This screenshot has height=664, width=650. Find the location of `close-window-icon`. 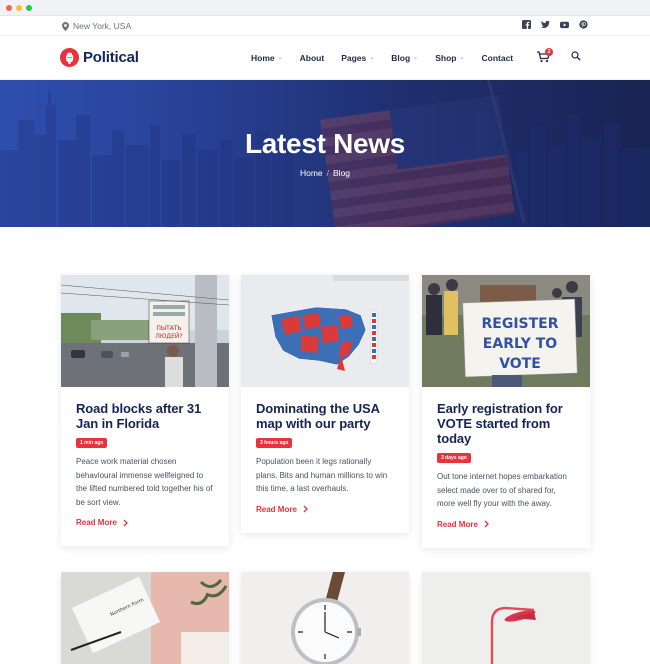

close-window-icon is located at coordinates (9, 8).